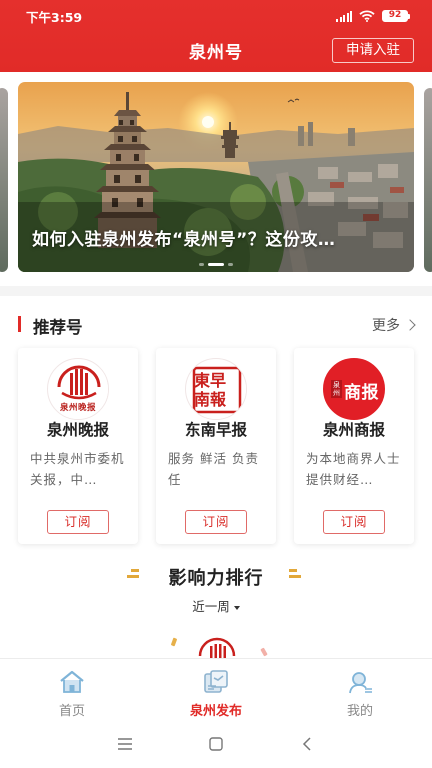  What do you see at coordinates (386, 325) in the screenshot?
I see `more-label: 更多` at bounding box center [386, 325].